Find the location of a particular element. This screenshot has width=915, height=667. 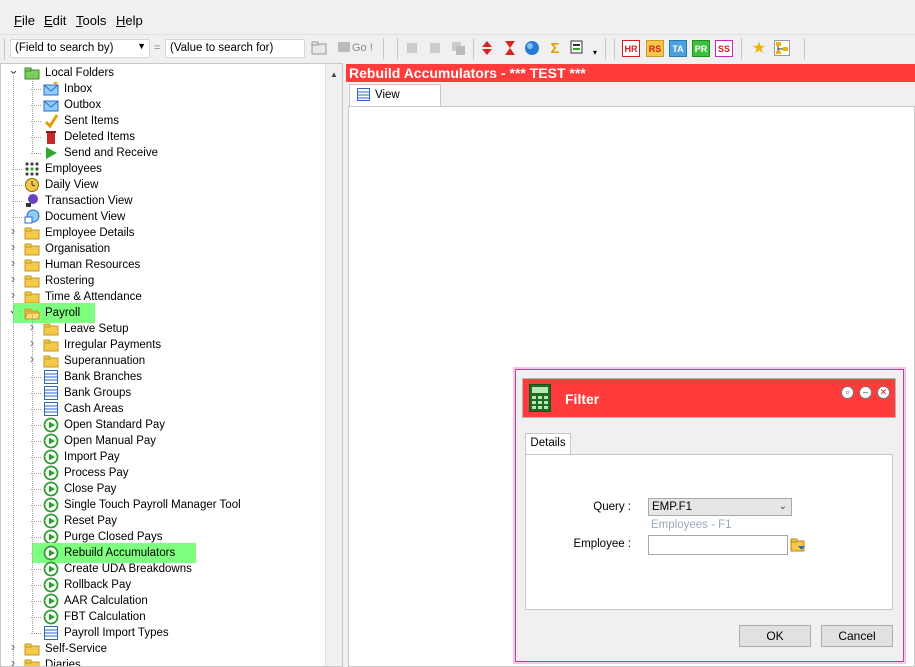

add-record-icon is located at coordinates (412, 48).